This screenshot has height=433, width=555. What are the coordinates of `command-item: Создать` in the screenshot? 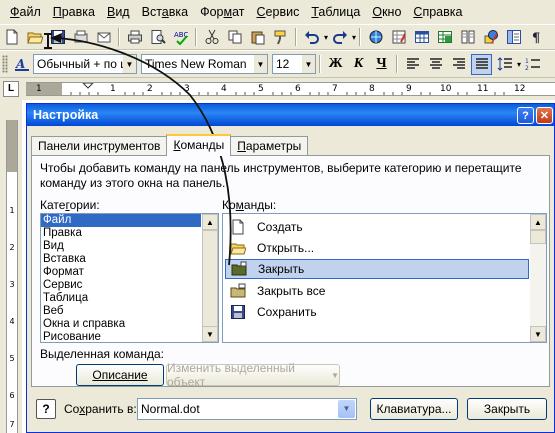 It's located at (377, 227).